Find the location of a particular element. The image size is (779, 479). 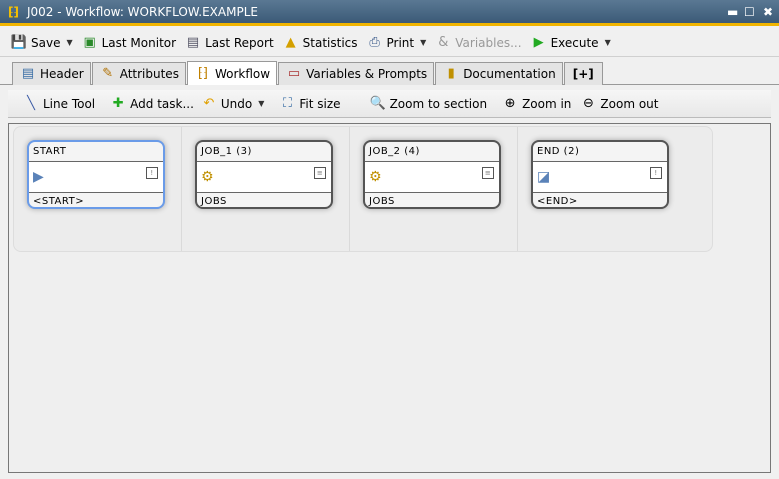

workflow-node-start: START ▶! <START> is located at coordinates (96, 174).